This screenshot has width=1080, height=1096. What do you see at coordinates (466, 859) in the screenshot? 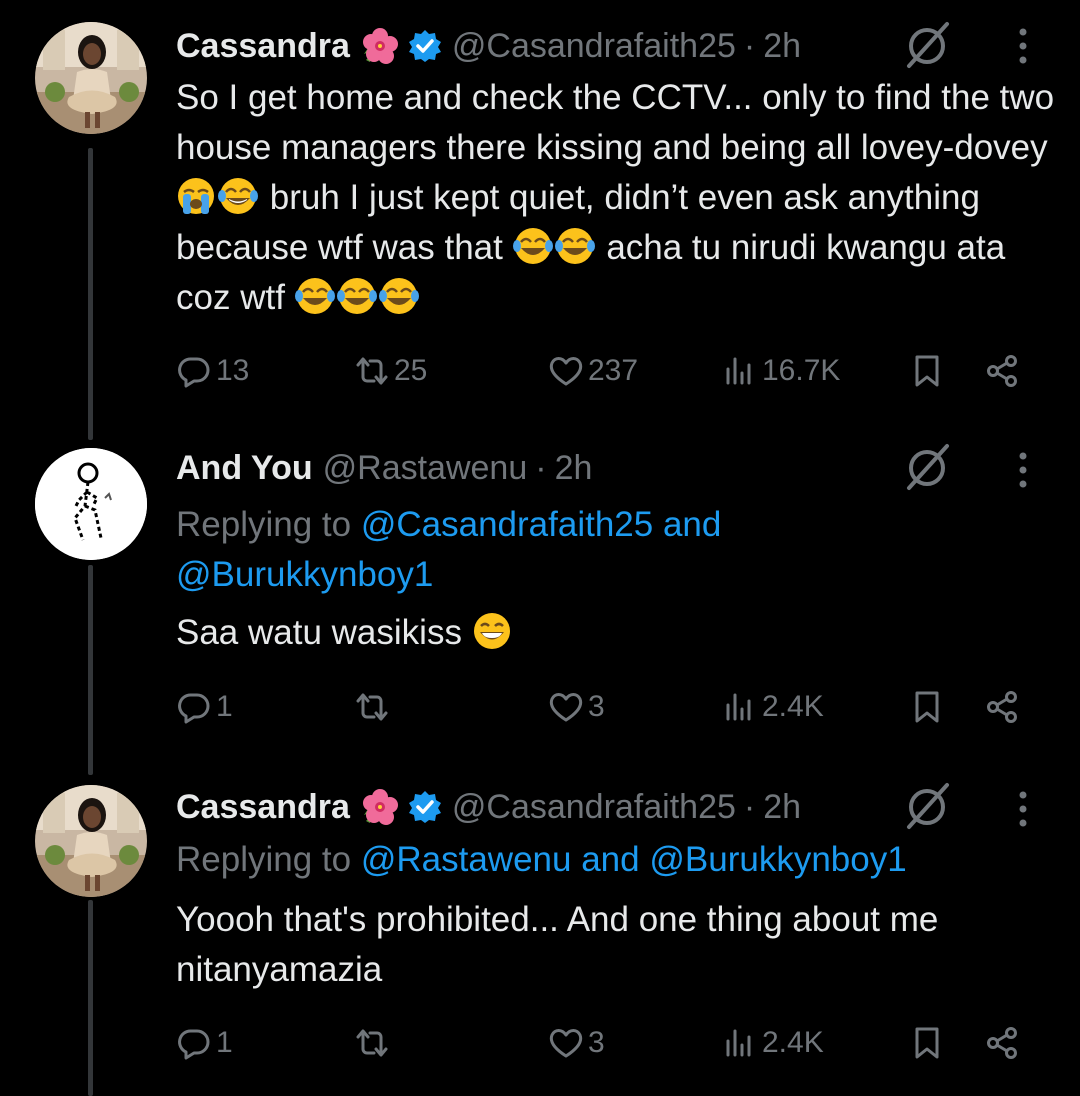
I see `mention-link: @Rastawenu` at bounding box center [466, 859].